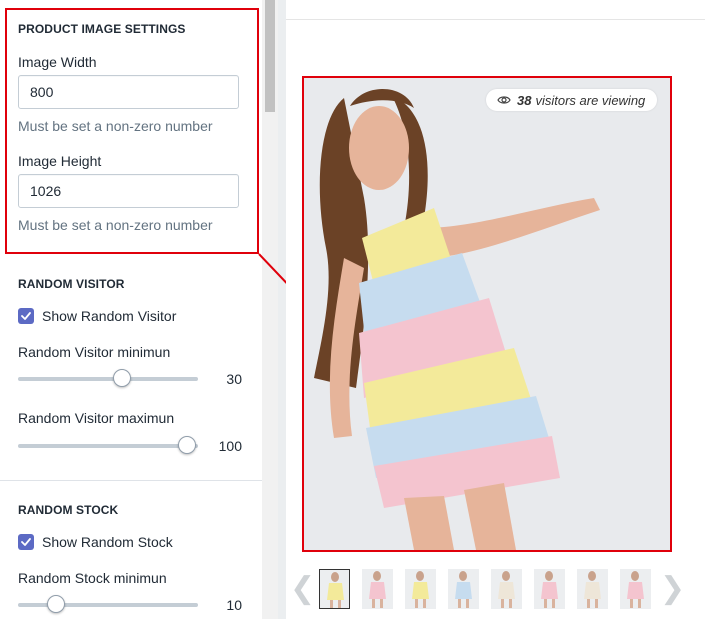  I want to click on highlight-box-settings, so click(132, 131).